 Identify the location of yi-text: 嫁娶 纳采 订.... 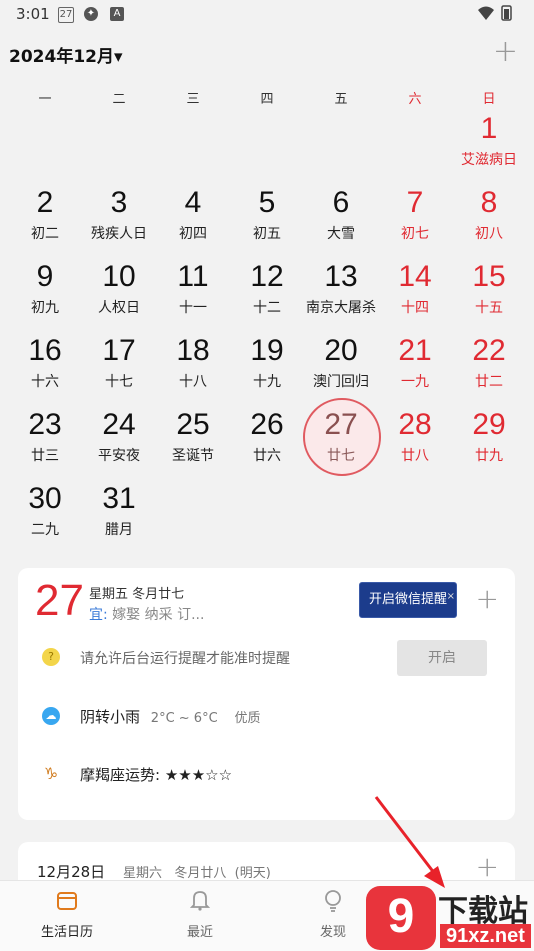
(156, 615).